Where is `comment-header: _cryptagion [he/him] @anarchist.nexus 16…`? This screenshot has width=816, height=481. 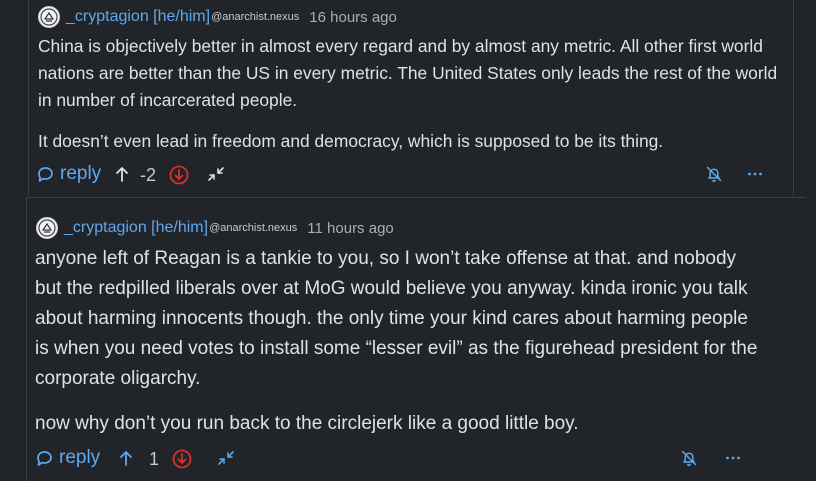 comment-header: _cryptagion [he/him] @anarchist.nexus 16… is located at coordinates (217, 17).